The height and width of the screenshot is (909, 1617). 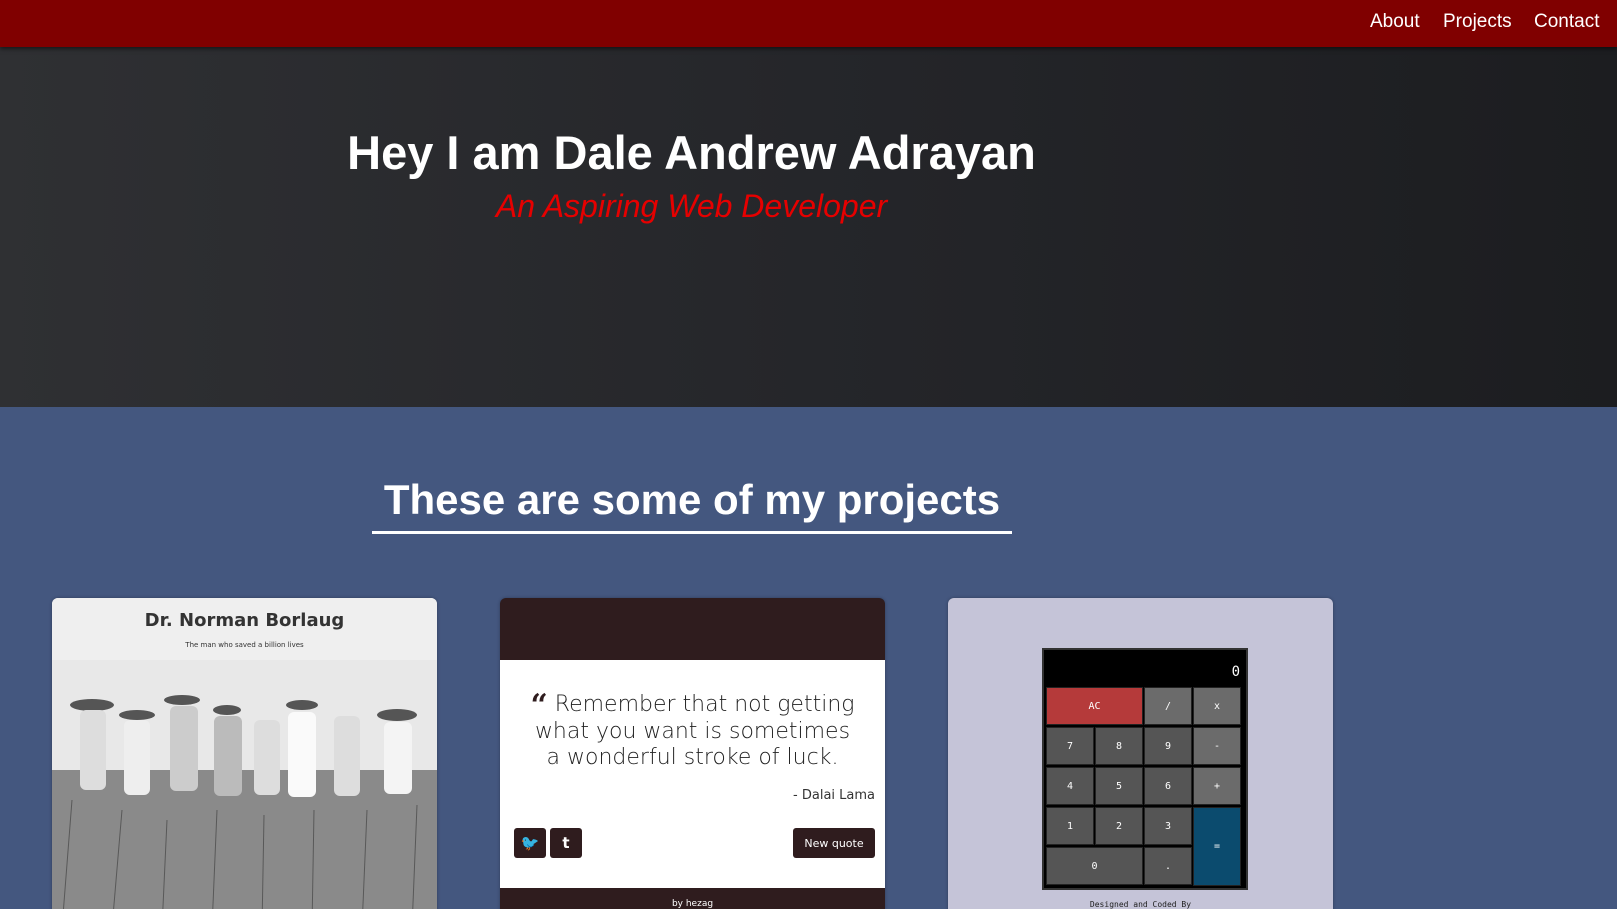 I want to click on tumblr-share-button: t, so click(x=566, y=843).